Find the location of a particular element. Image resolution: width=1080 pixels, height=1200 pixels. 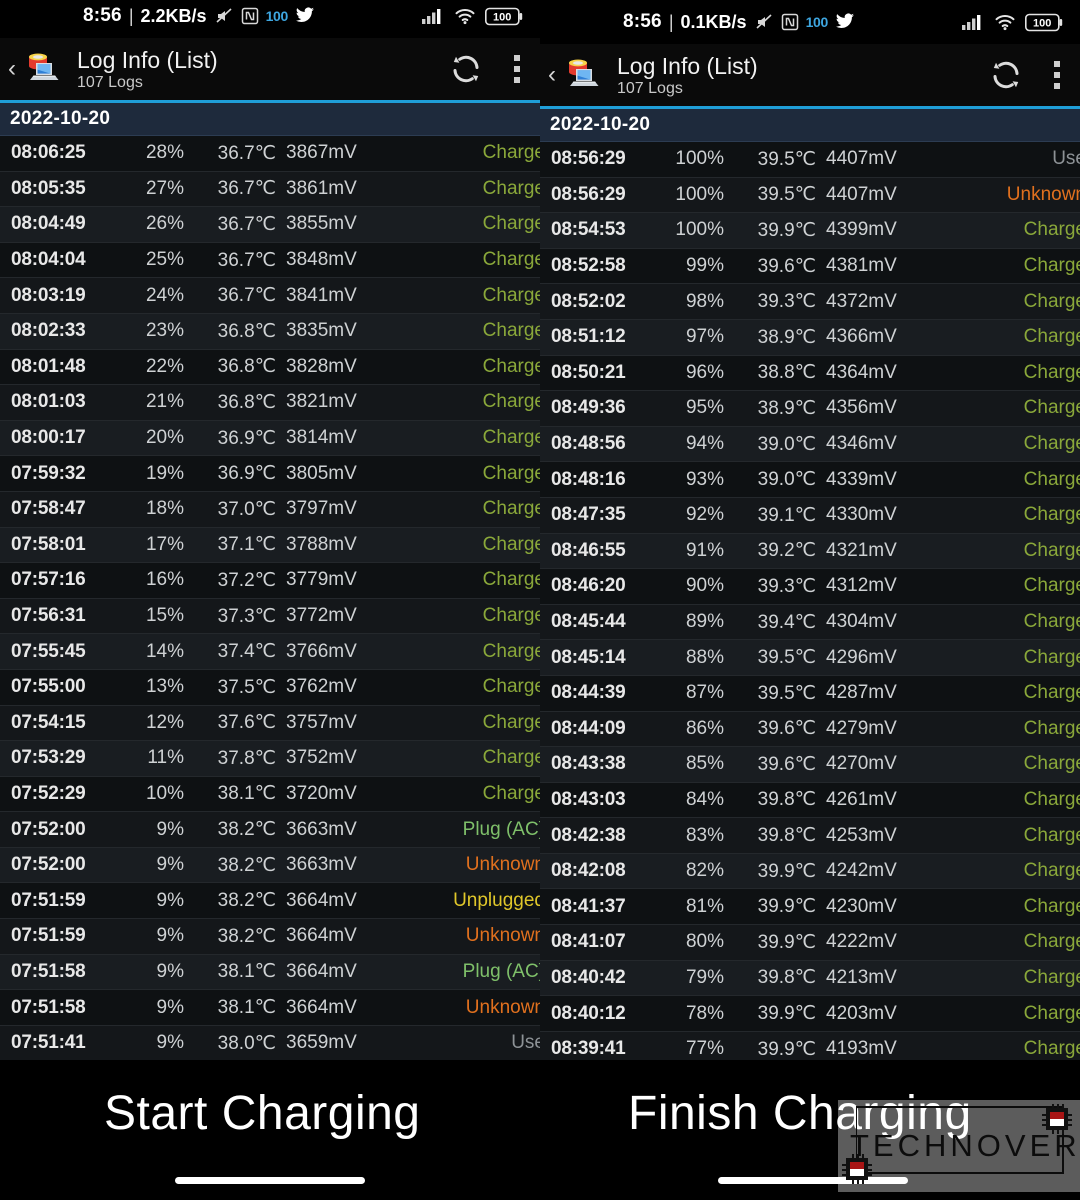

table-row: 08:40:42 79% 39.8℃ 4213mV Charge is located at coordinates (810, 978).